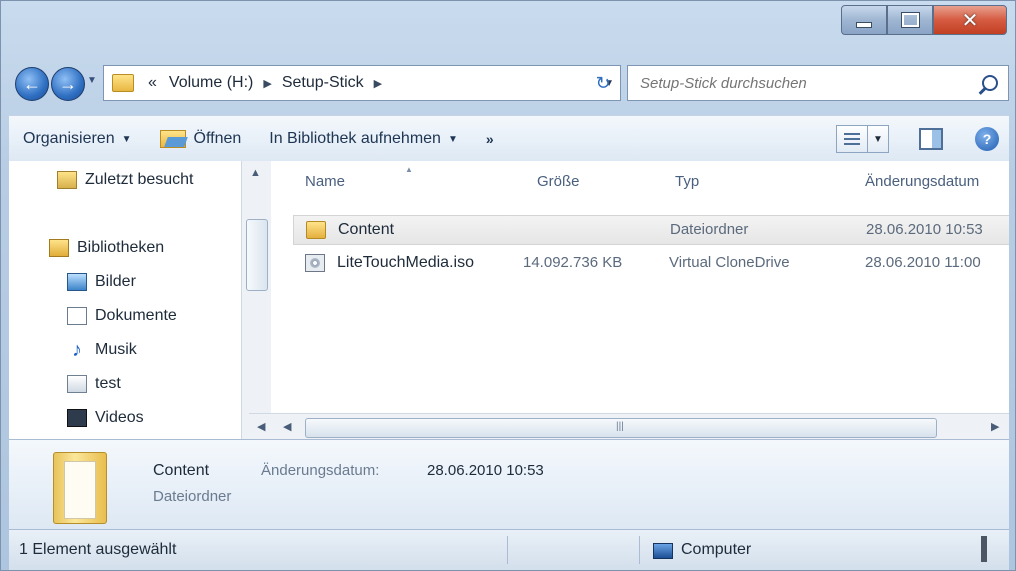 This screenshot has height=571, width=1016. I want to click on view-options-dropdown: ▼, so click(878, 139).